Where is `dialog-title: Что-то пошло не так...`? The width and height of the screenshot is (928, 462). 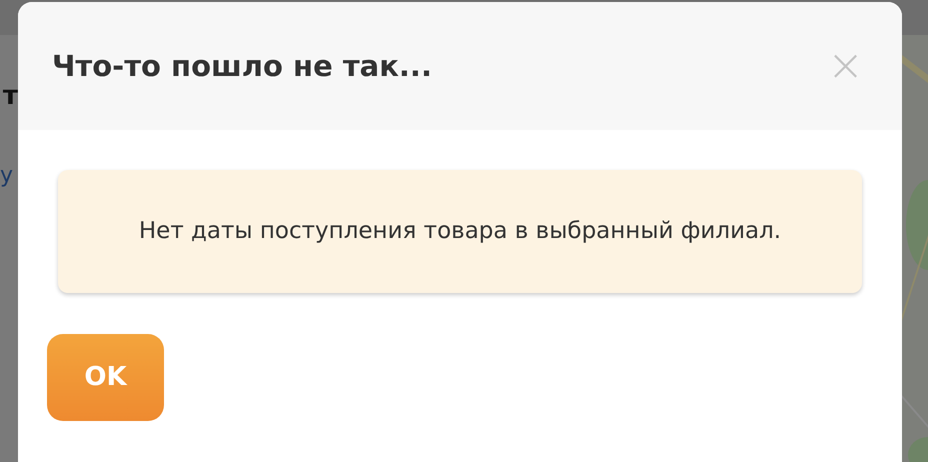
dialog-title: Что-то пошло не так... is located at coordinates (242, 66).